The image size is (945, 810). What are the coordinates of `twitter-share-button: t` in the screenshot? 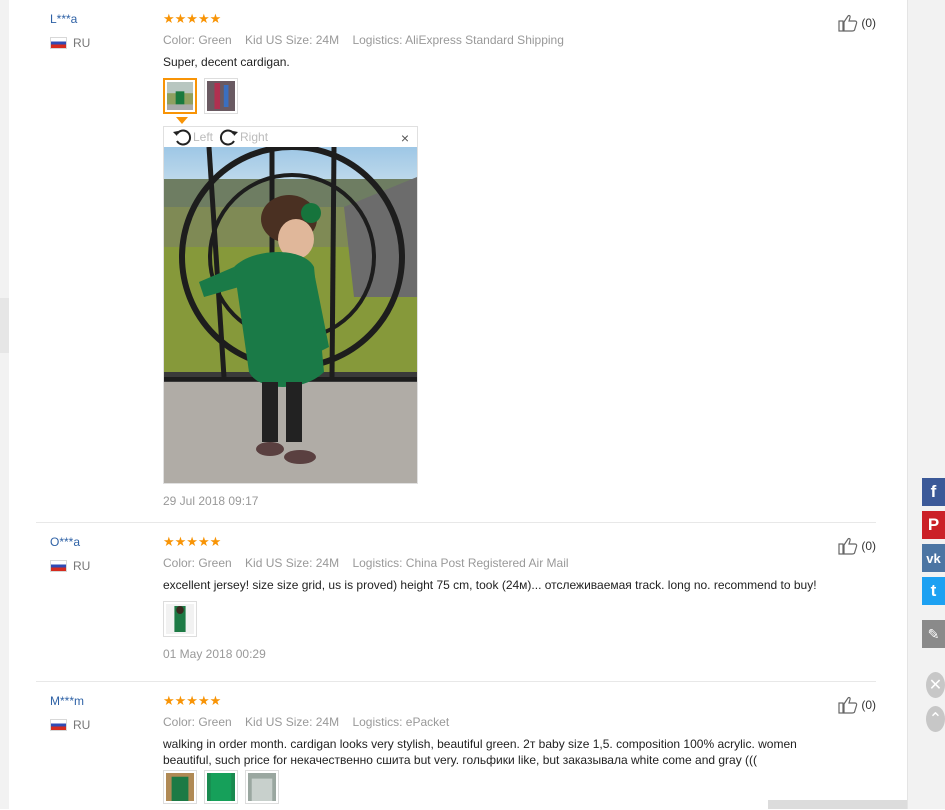 It's located at (933, 591).